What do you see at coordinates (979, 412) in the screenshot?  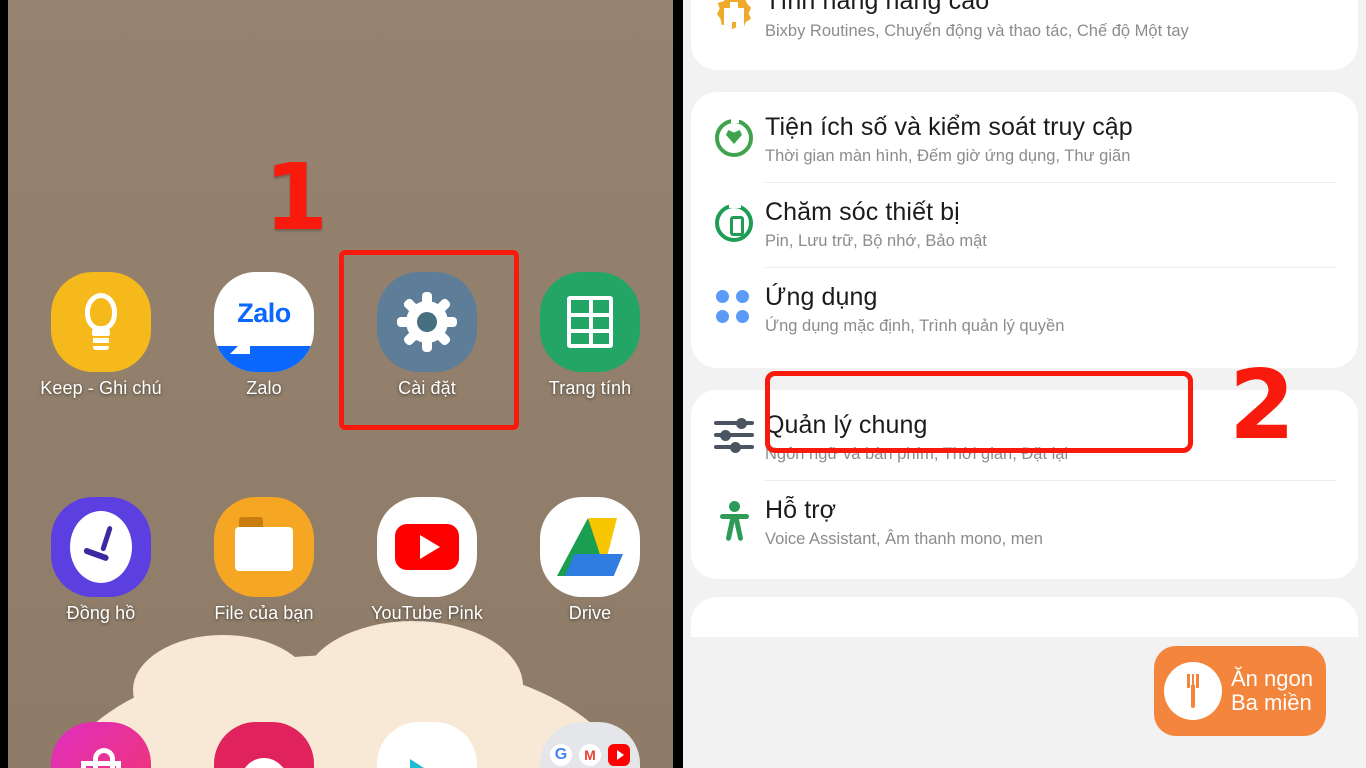 I see `highlight-box-apps-row` at bounding box center [979, 412].